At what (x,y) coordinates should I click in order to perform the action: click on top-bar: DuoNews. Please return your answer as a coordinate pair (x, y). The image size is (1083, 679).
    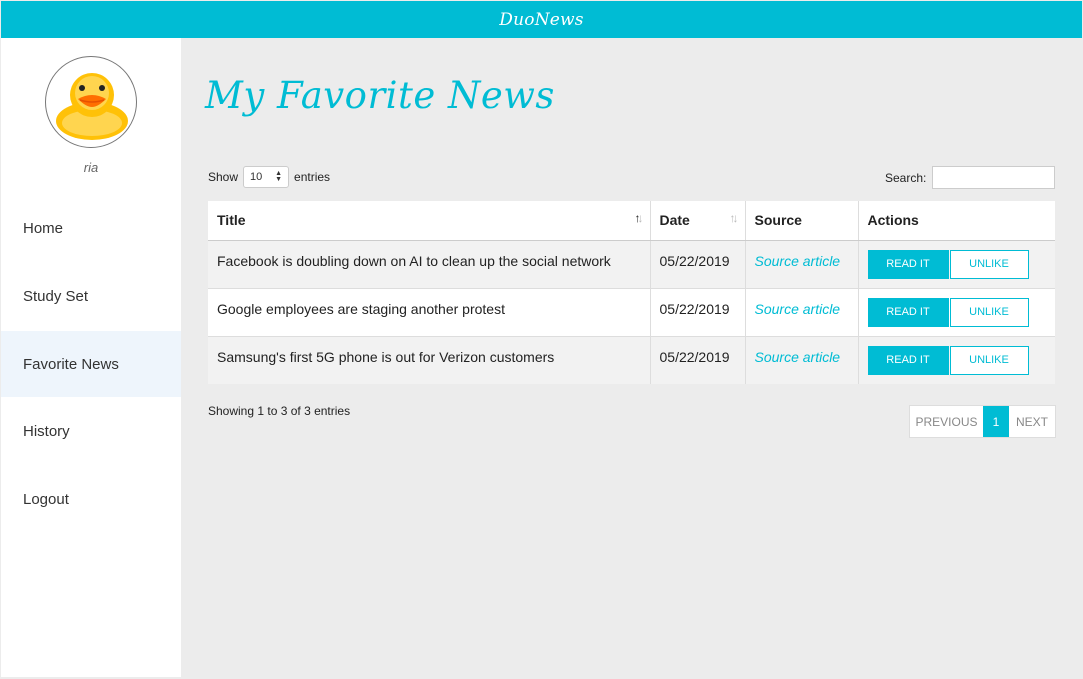
    Looking at the image, I should click on (541, 19).